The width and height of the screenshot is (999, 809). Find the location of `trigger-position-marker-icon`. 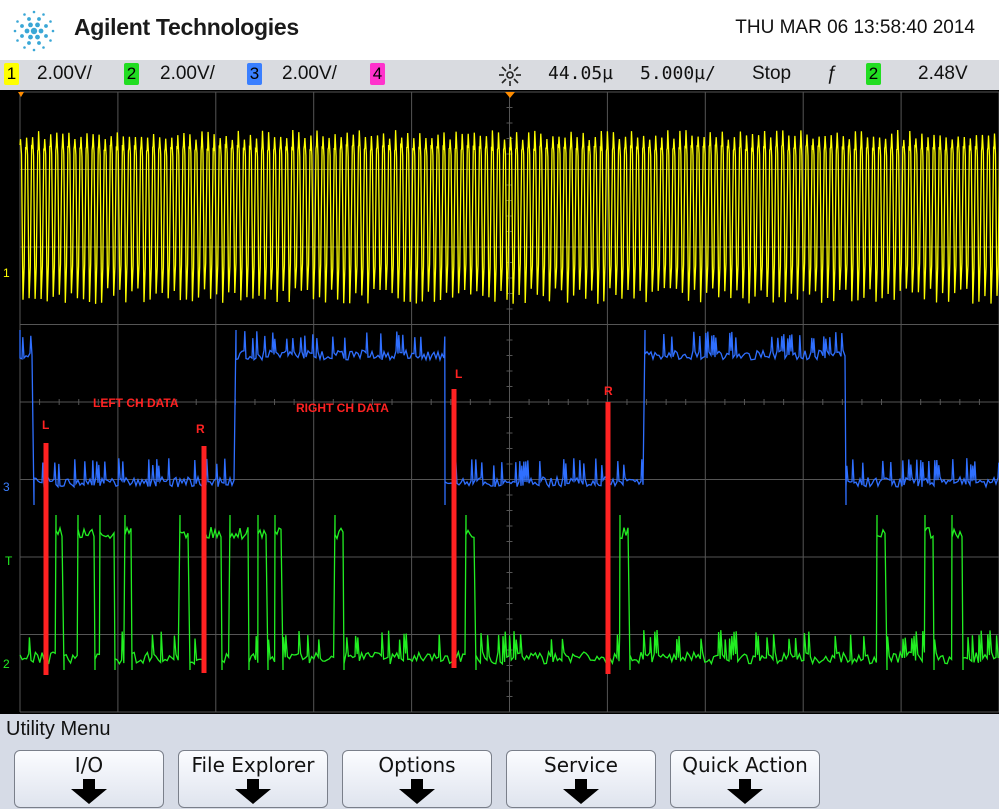

trigger-position-marker-icon is located at coordinates (510, 95).